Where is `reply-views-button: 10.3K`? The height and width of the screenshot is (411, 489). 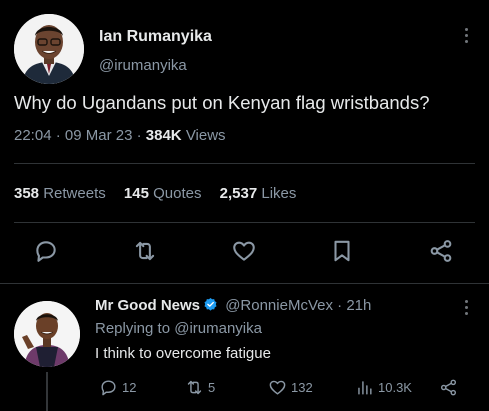 reply-views-button: 10.3K is located at coordinates (383, 387).